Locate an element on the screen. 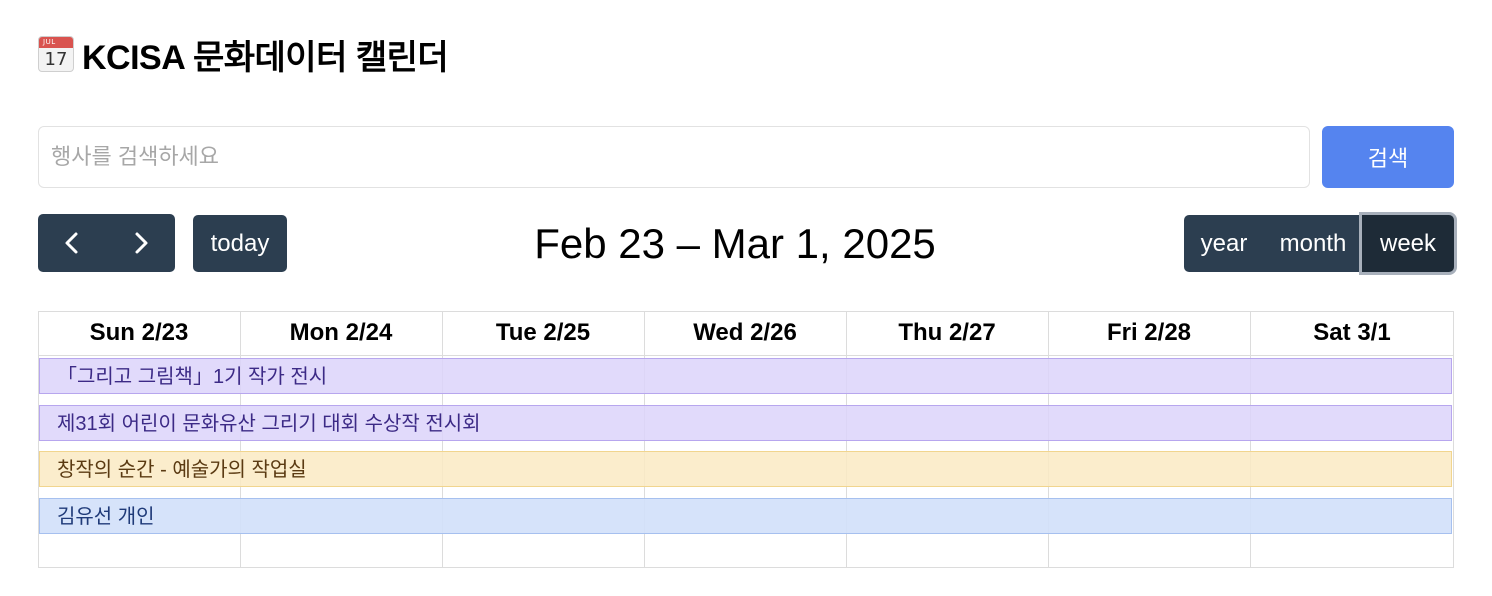  calendar-event: 제31회 어린이 문화유산 그리기 대회 수상작 전시회 is located at coordinates (745, 423).